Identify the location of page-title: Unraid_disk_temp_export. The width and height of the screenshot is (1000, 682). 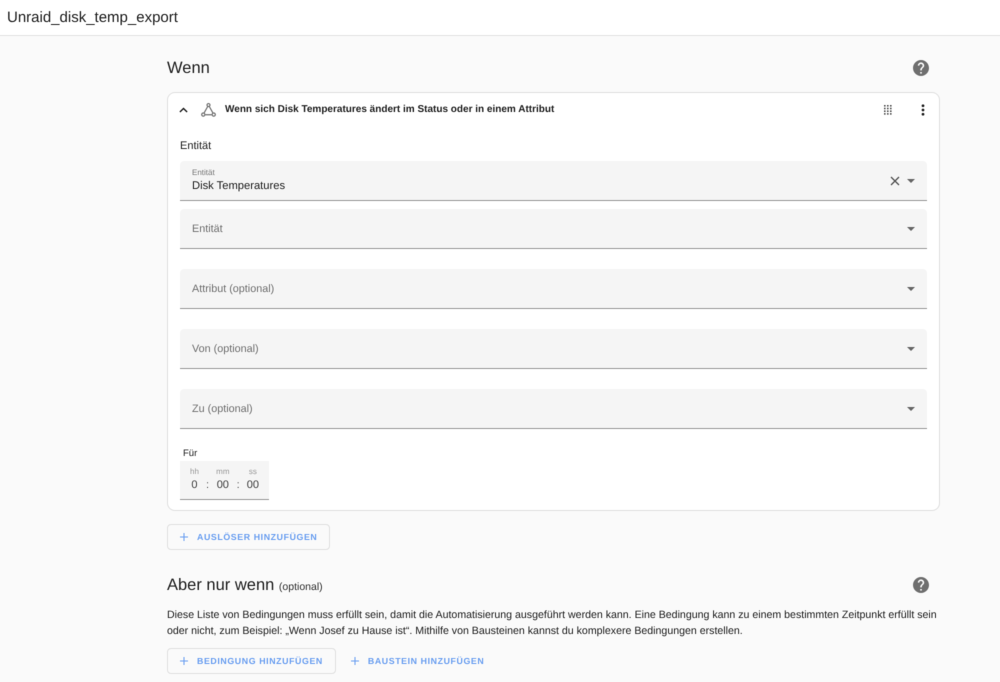
(92, 17).